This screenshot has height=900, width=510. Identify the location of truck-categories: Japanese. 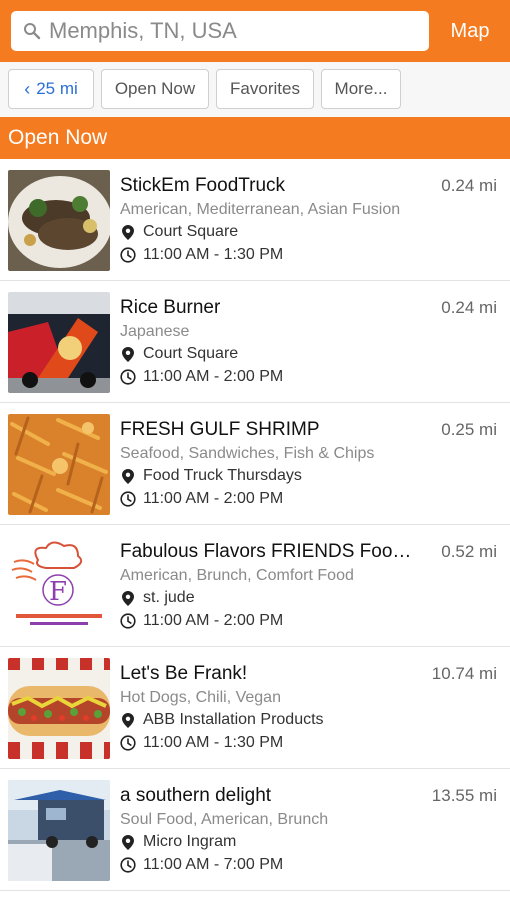
(155, 331).